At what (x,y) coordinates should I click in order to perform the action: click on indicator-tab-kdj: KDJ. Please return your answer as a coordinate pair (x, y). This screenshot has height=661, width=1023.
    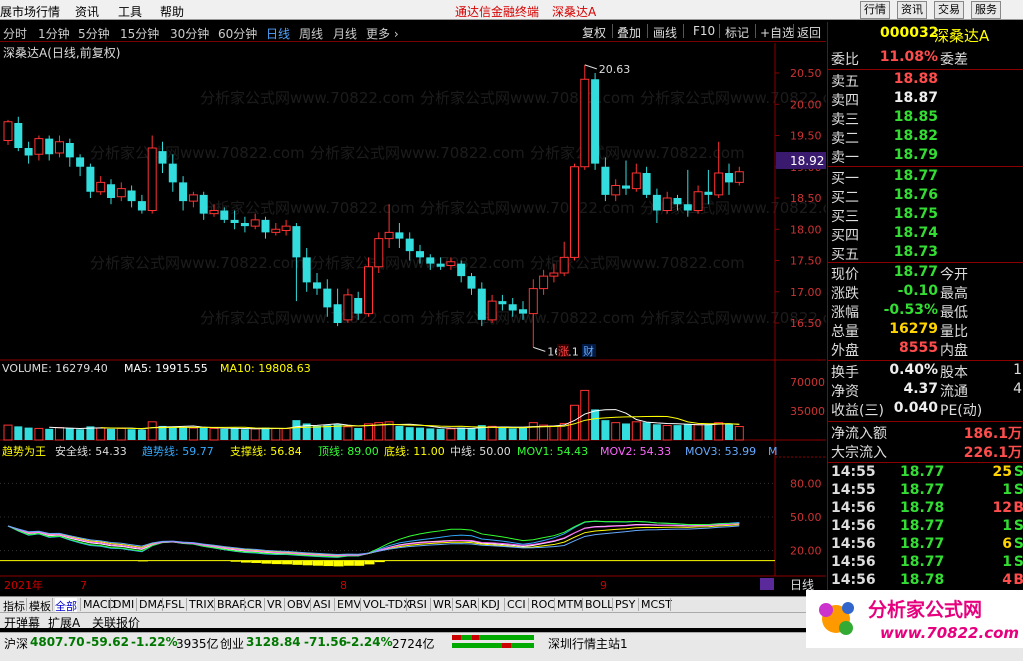
    Looking at the image, I should click on (490, 604).